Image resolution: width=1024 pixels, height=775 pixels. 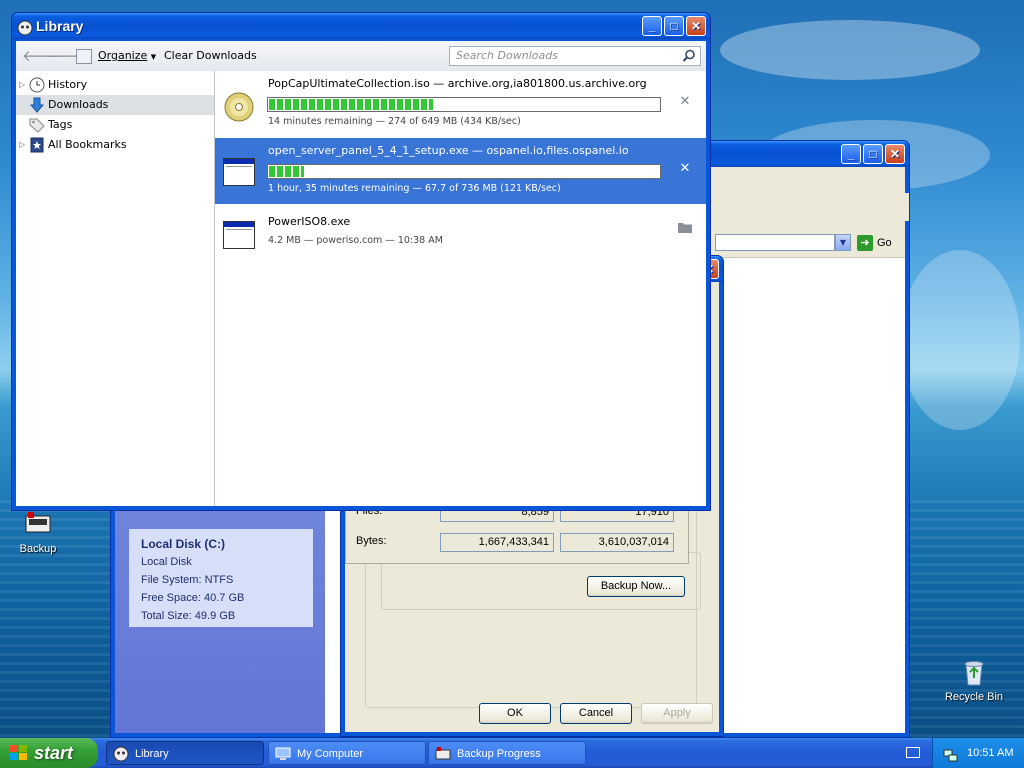 What do you see at coordinates (188, 616) in the screenshot?
I see `details-line: Total Size: 49.9 GB` at bounding box center [188, 616].